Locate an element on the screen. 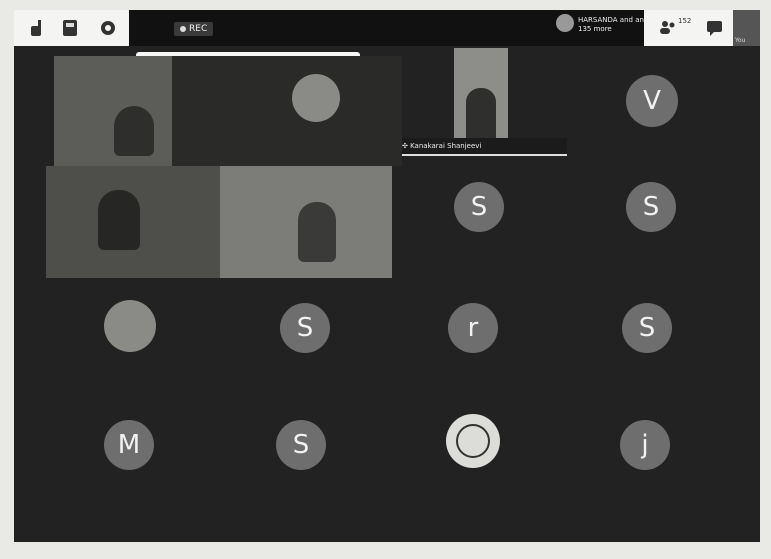 Image resolution: width=771 pixels, height=559 pixels. raise-hand-icon is located at coordinates (36, 28).